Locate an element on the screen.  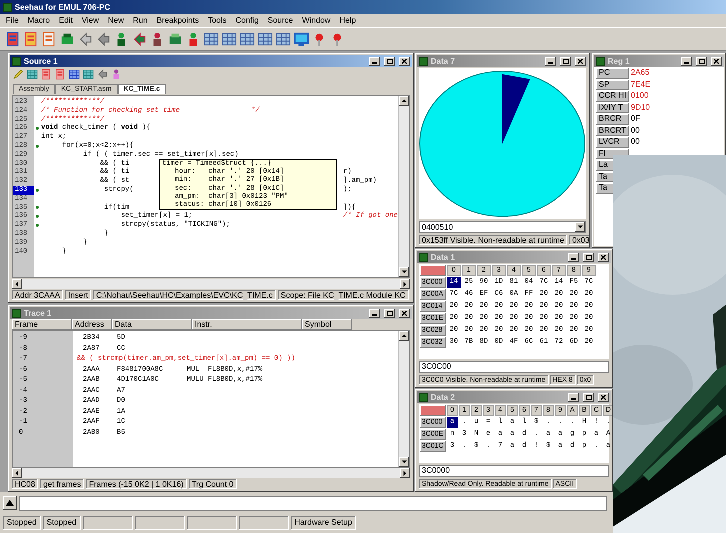
figure-icon is located at coordinates (116, 74).